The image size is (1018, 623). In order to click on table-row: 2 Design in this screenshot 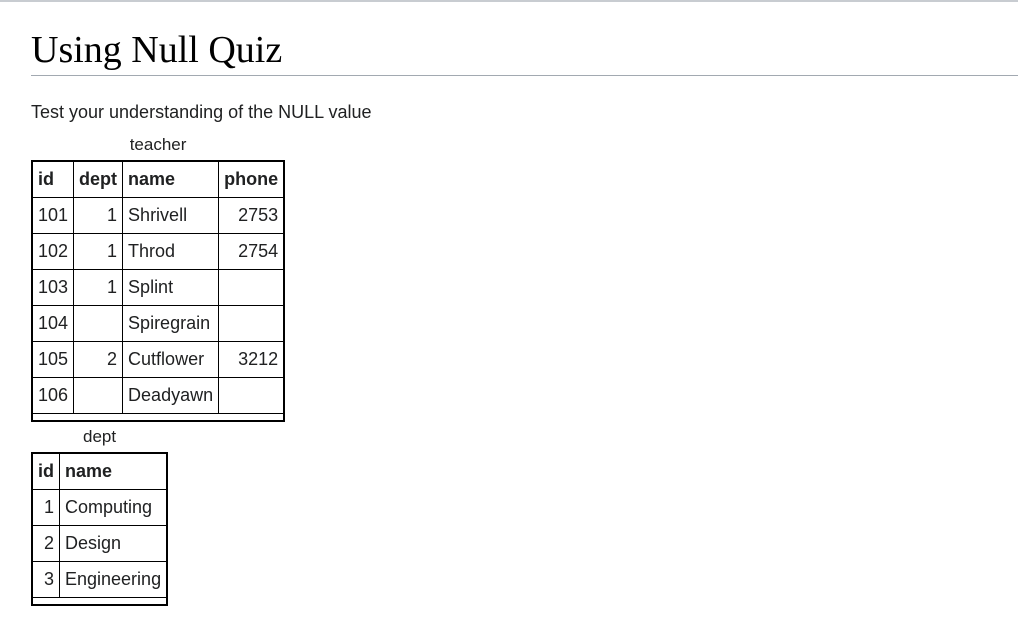, I will do `click(99, 543)`.